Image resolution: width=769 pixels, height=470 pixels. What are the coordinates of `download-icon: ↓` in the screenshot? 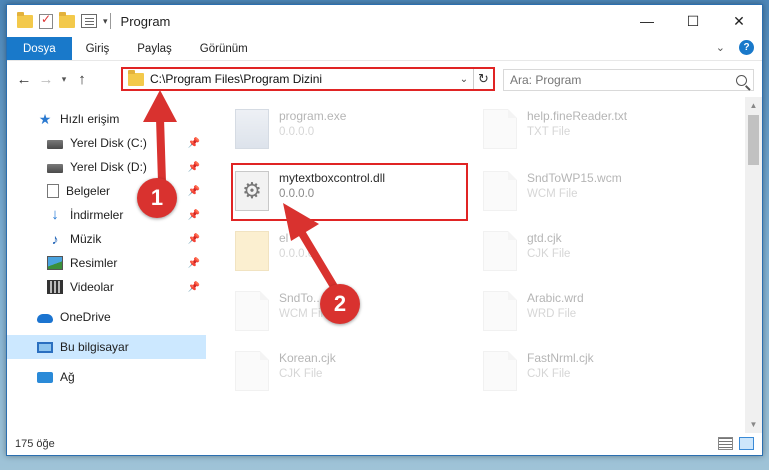 It's located at (55, 214).